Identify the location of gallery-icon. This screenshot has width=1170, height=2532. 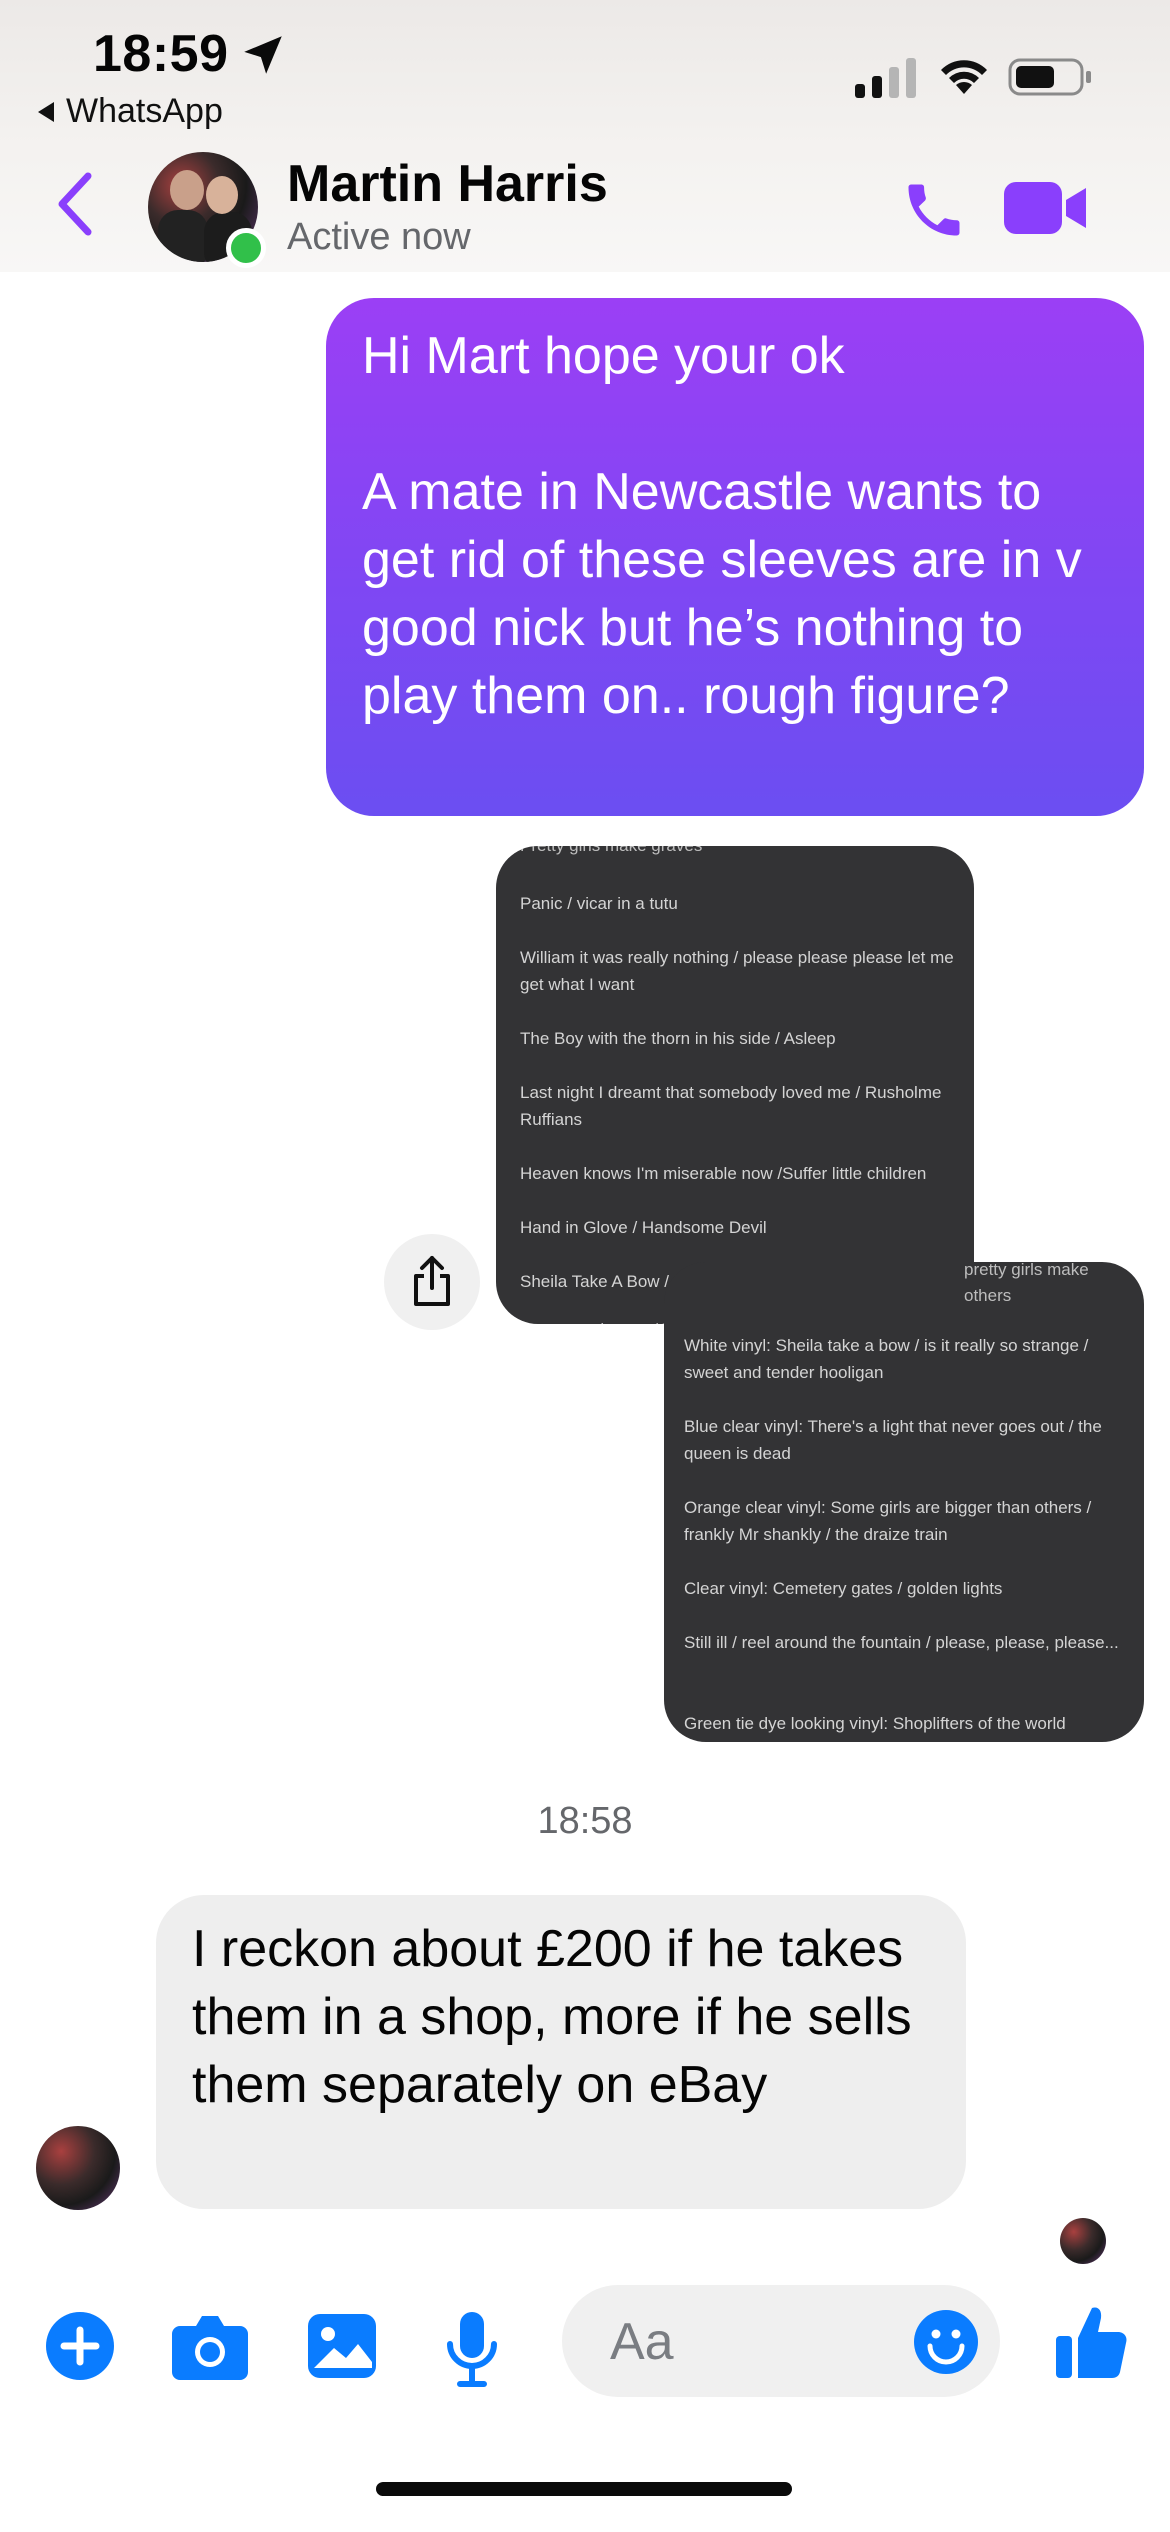
(342, 2346).